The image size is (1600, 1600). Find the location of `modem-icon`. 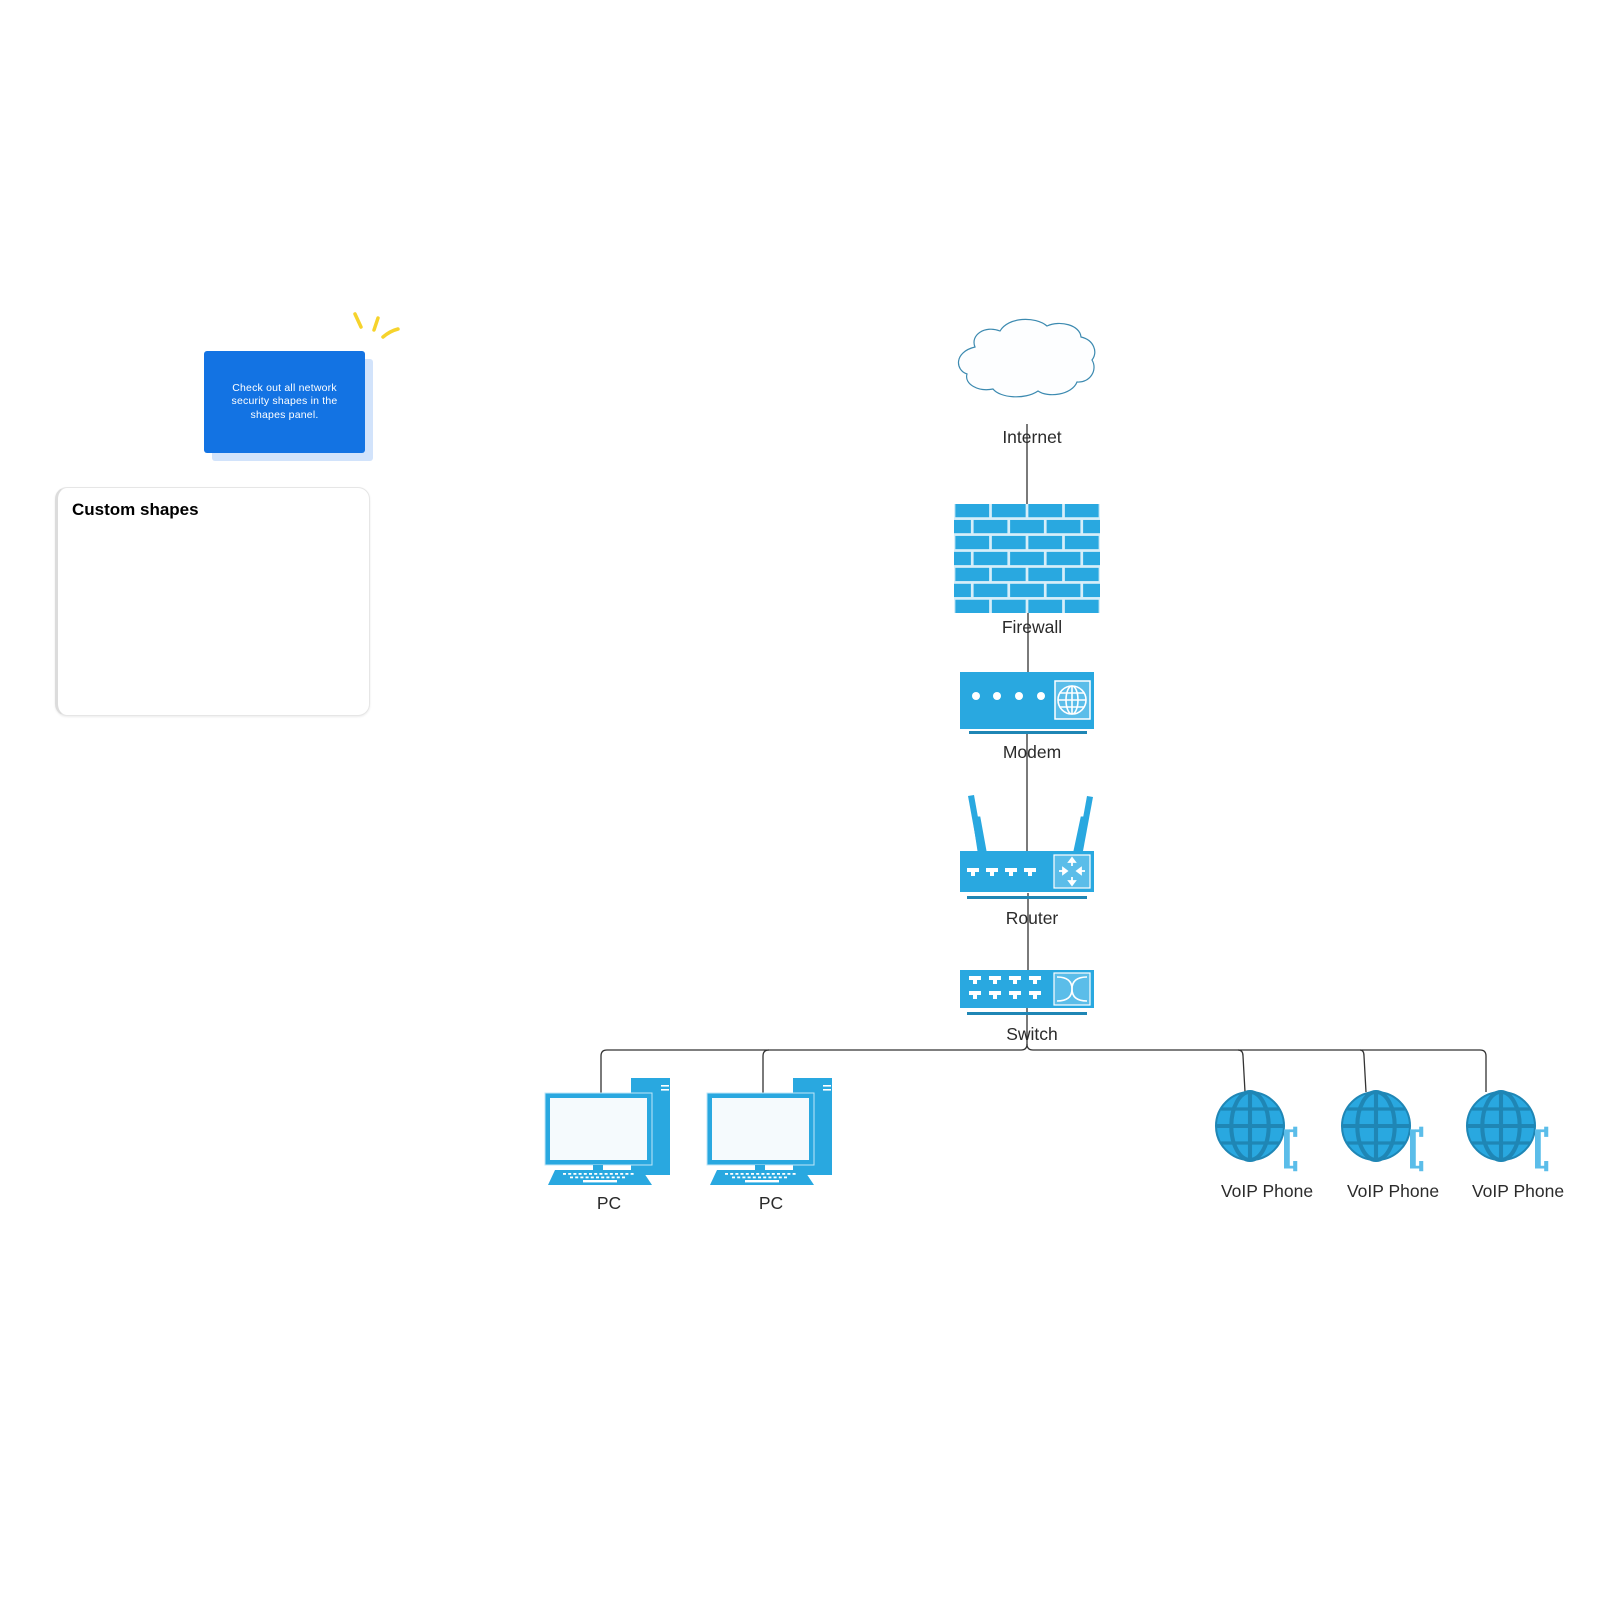

modem-icon is located at coordinates (1027, 703).